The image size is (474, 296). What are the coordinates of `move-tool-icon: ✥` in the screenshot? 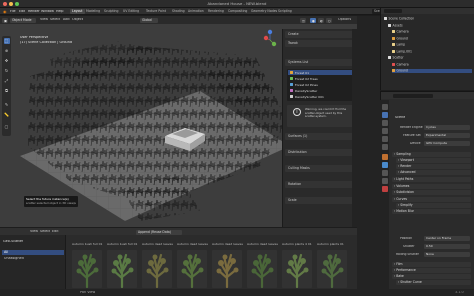 It's located at (7, 61).